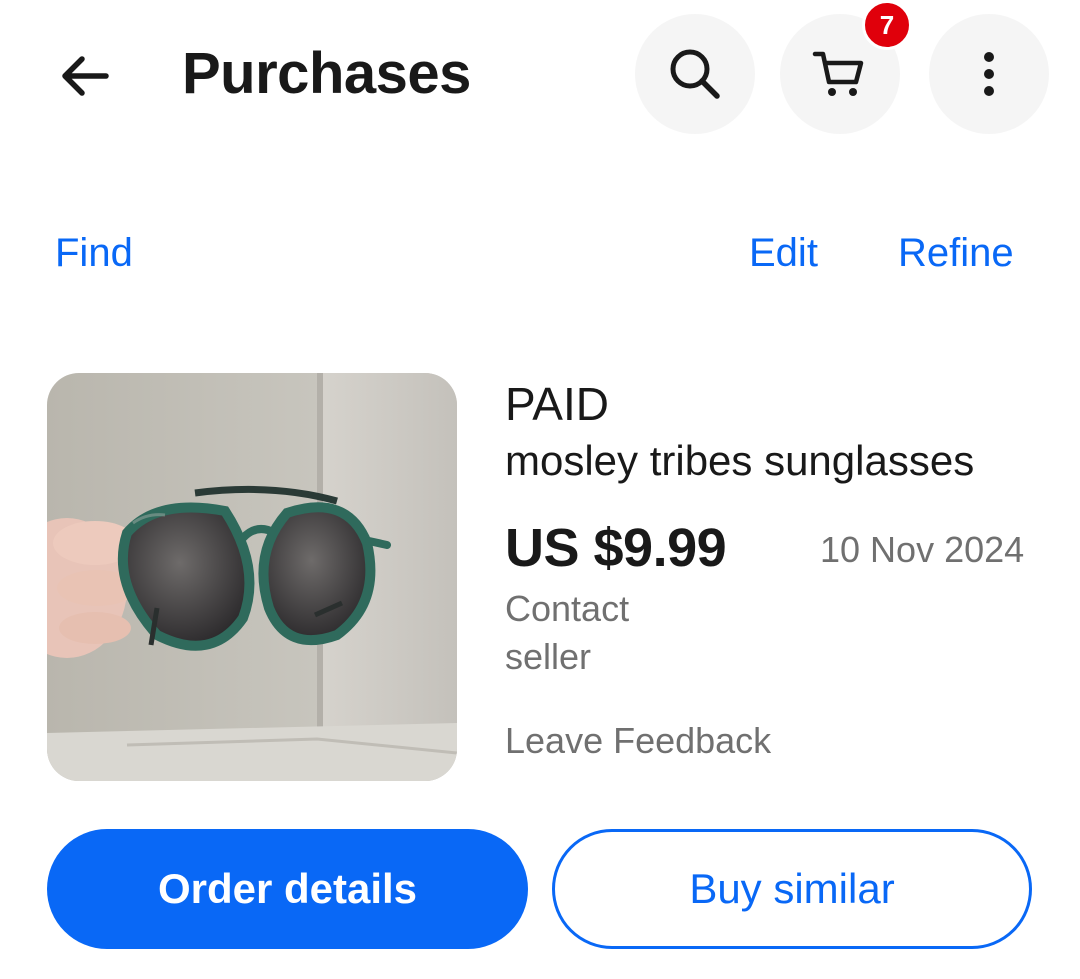  What do you see at coordinates (887, 25) in the screenshot?
I see `cart-count-badge: 7` at bounding box center [887, 25].